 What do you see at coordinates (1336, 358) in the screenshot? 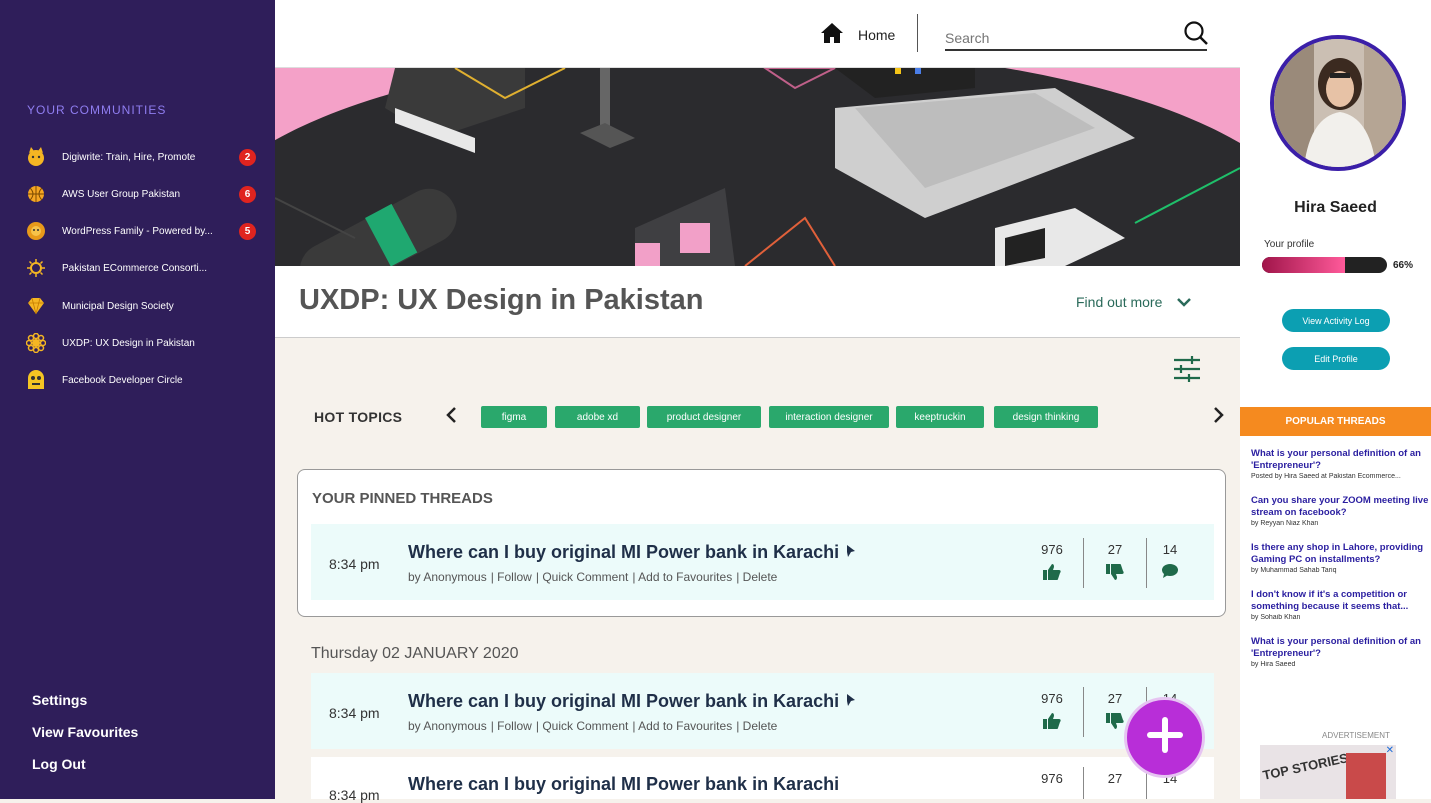
I see `edit-profile-button: Edit Profile` at bounding box center [1336, 358].